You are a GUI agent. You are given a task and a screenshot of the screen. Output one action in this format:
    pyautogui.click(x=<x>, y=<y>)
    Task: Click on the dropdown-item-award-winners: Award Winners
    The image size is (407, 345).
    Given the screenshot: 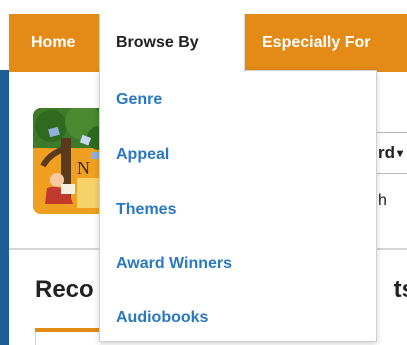 What is the action you would take?
    pyautogui.click(x=174, y=264)
    